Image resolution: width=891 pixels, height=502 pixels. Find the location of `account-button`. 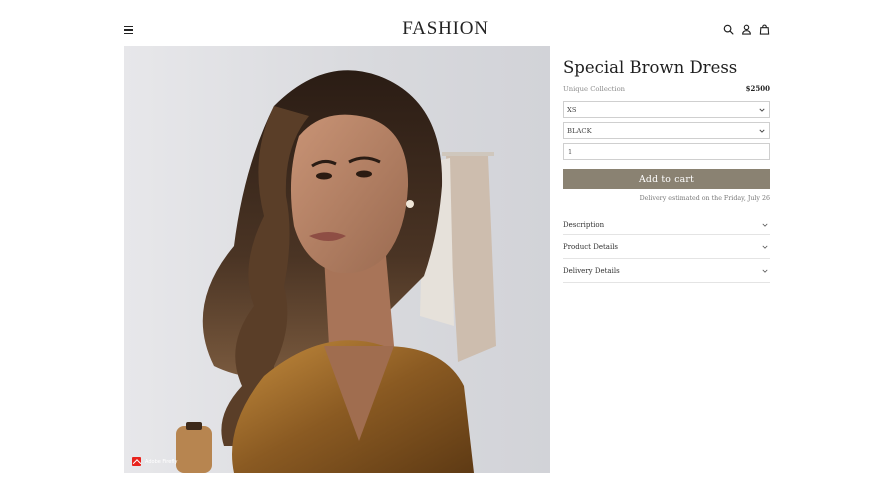

account-button is located at coordinates (746, 29).